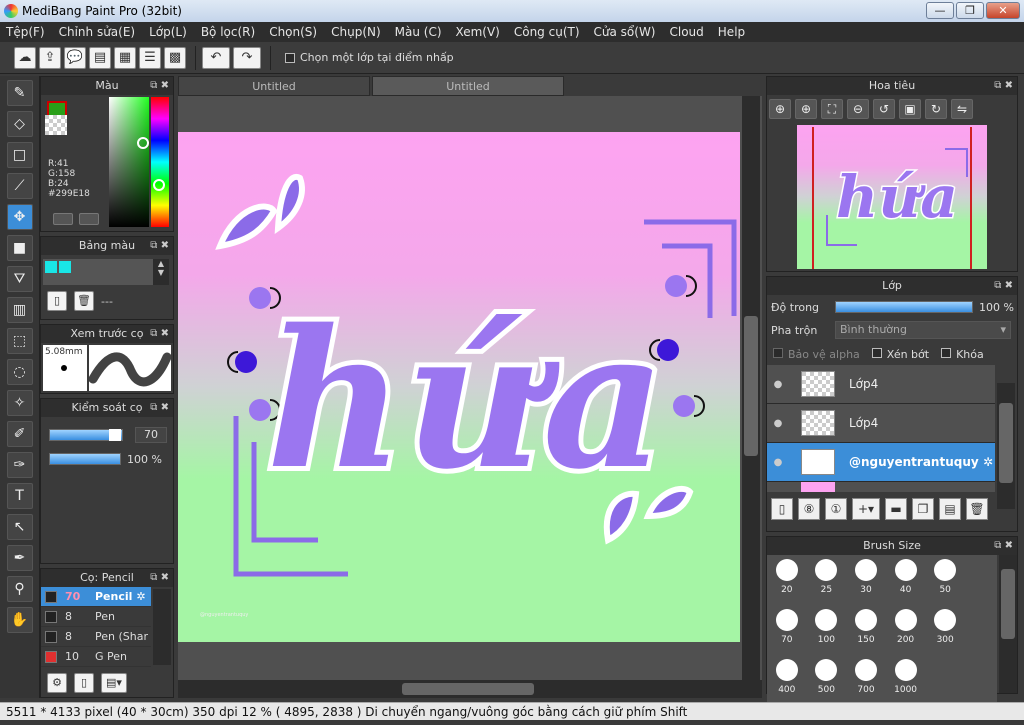 Image resolution: width=1024 pixels, height=725 pixels. What do you see at coordinates (89, 219) in the screenshot?
I see `color-options-button` at bounding box center [89, 219].